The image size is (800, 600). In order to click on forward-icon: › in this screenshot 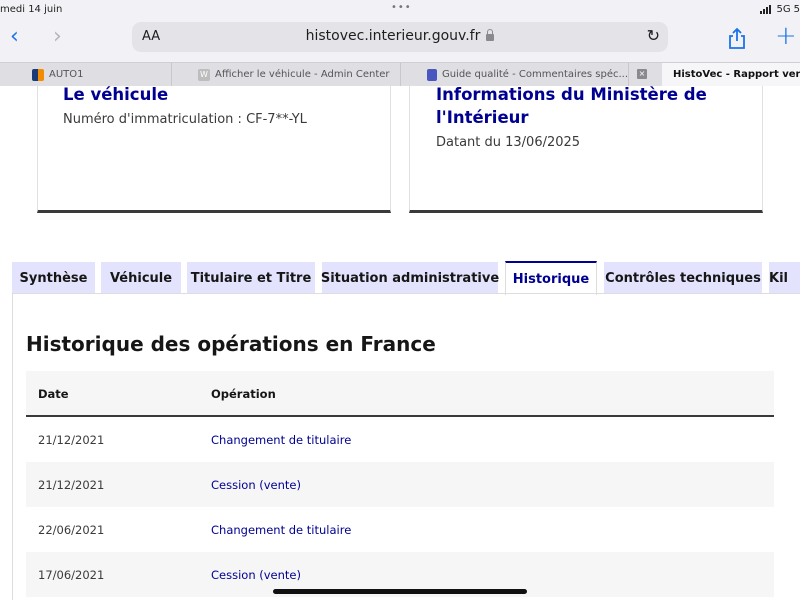, I will do `click(57, 37)`.